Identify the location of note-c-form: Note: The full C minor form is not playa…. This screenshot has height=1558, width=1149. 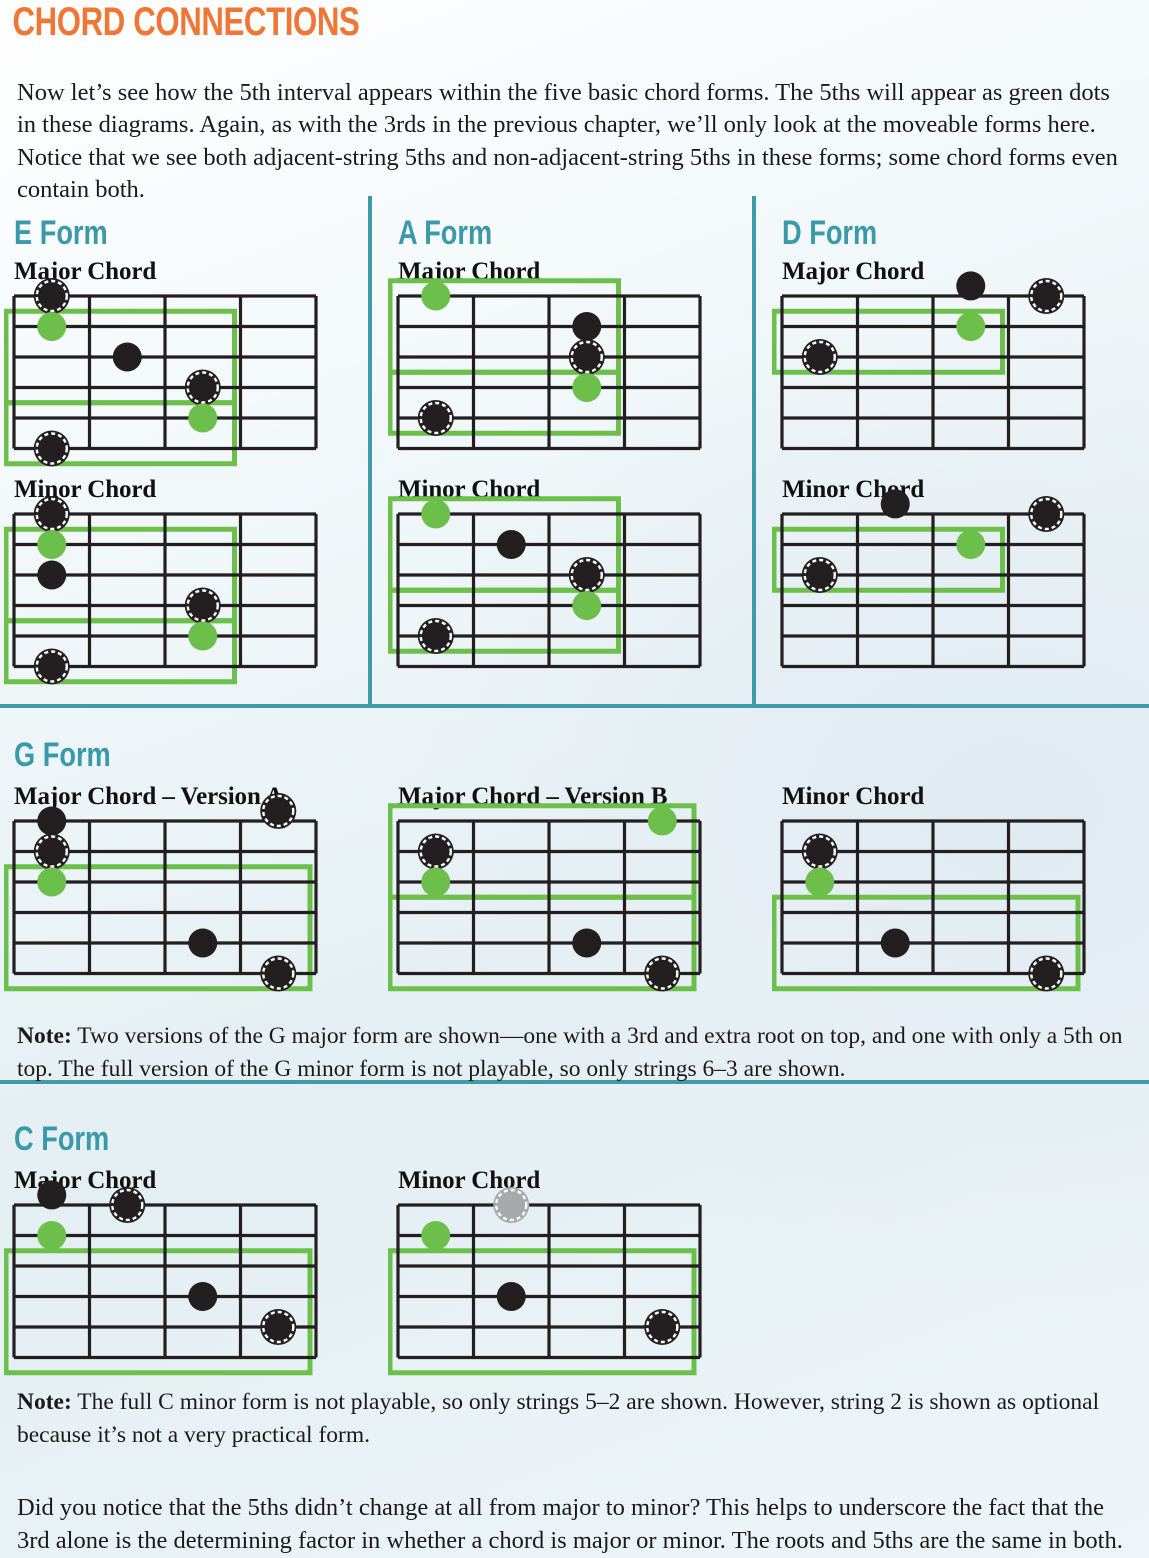
(574, 1419).